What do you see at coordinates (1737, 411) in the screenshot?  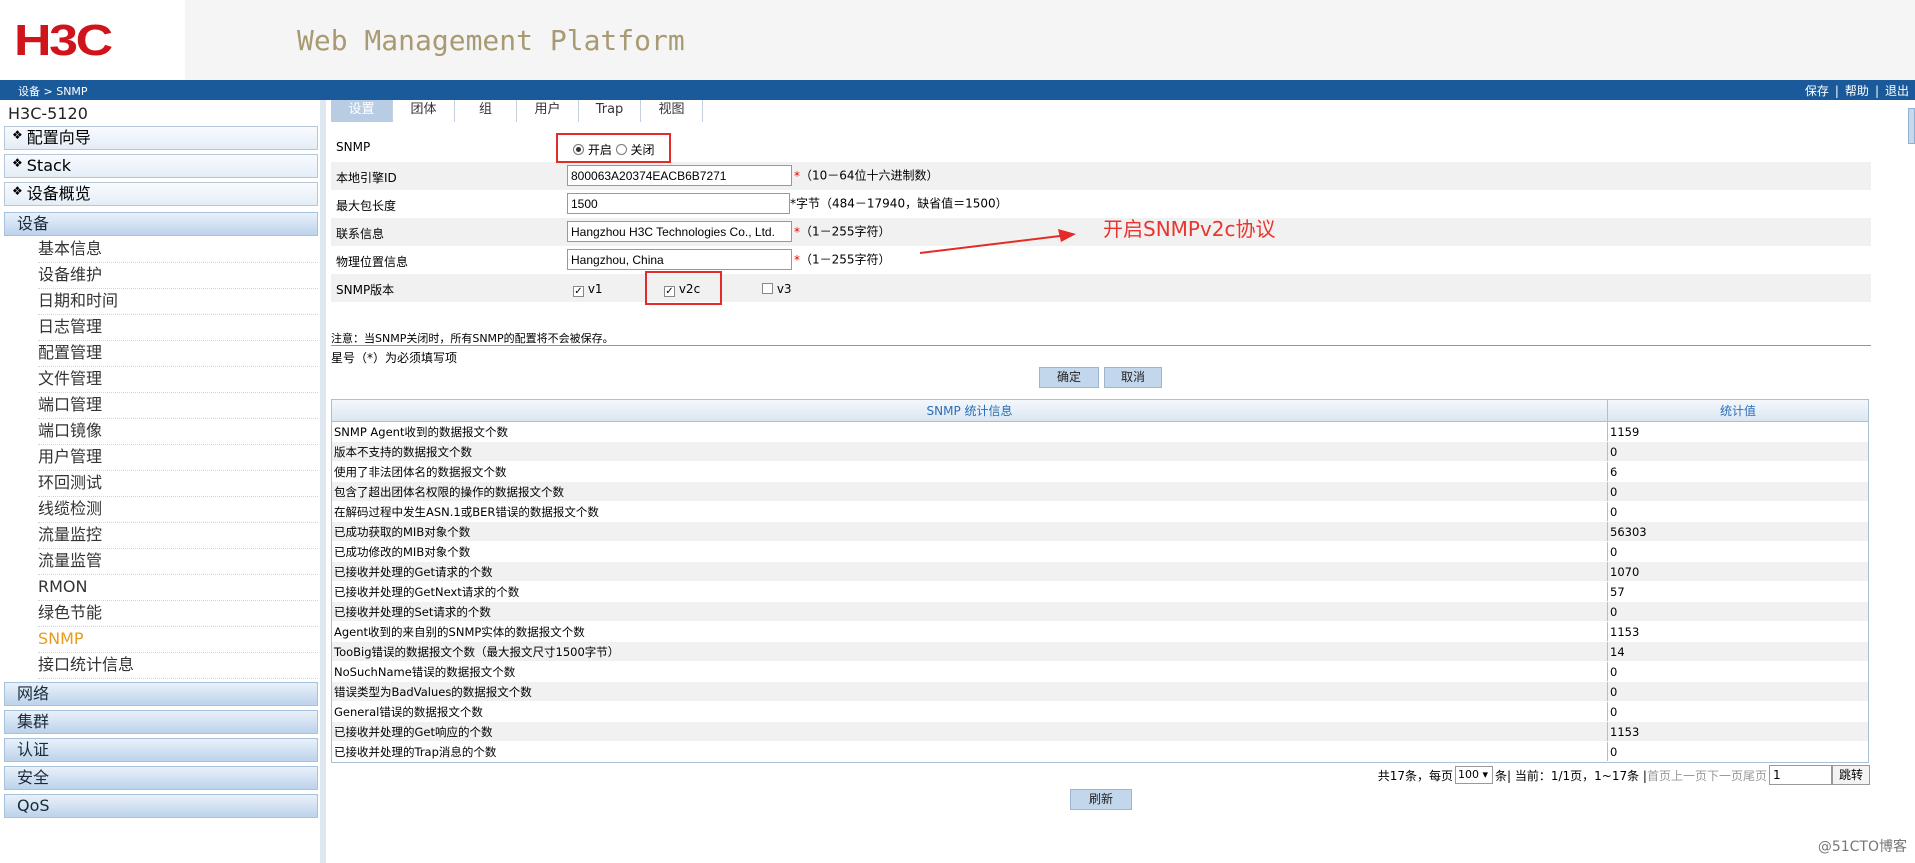 I see `header-stat-value: 统计值` at bounding box center [1737, 411].